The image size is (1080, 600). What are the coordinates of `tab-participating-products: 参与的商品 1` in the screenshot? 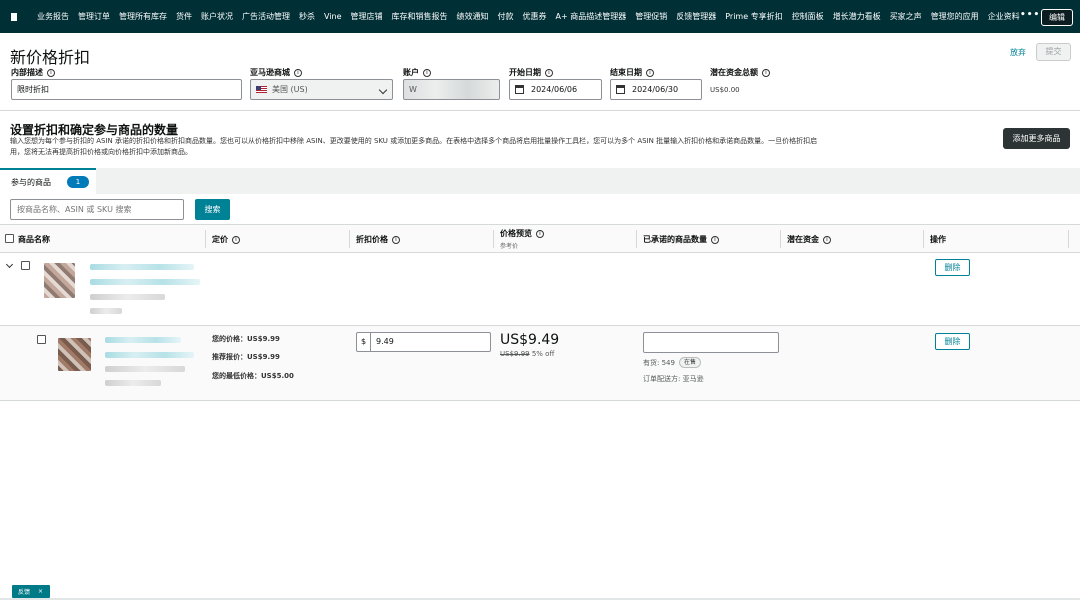 It's located at (48, 181).